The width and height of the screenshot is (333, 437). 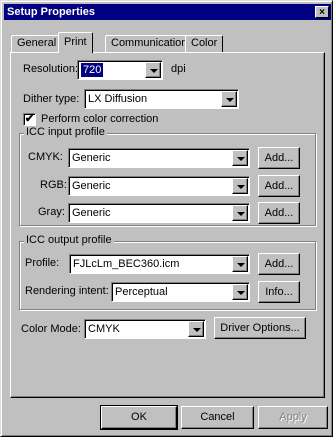 I want to click on cmyk-profile-combo: Generic, so click(x=159, y=158).